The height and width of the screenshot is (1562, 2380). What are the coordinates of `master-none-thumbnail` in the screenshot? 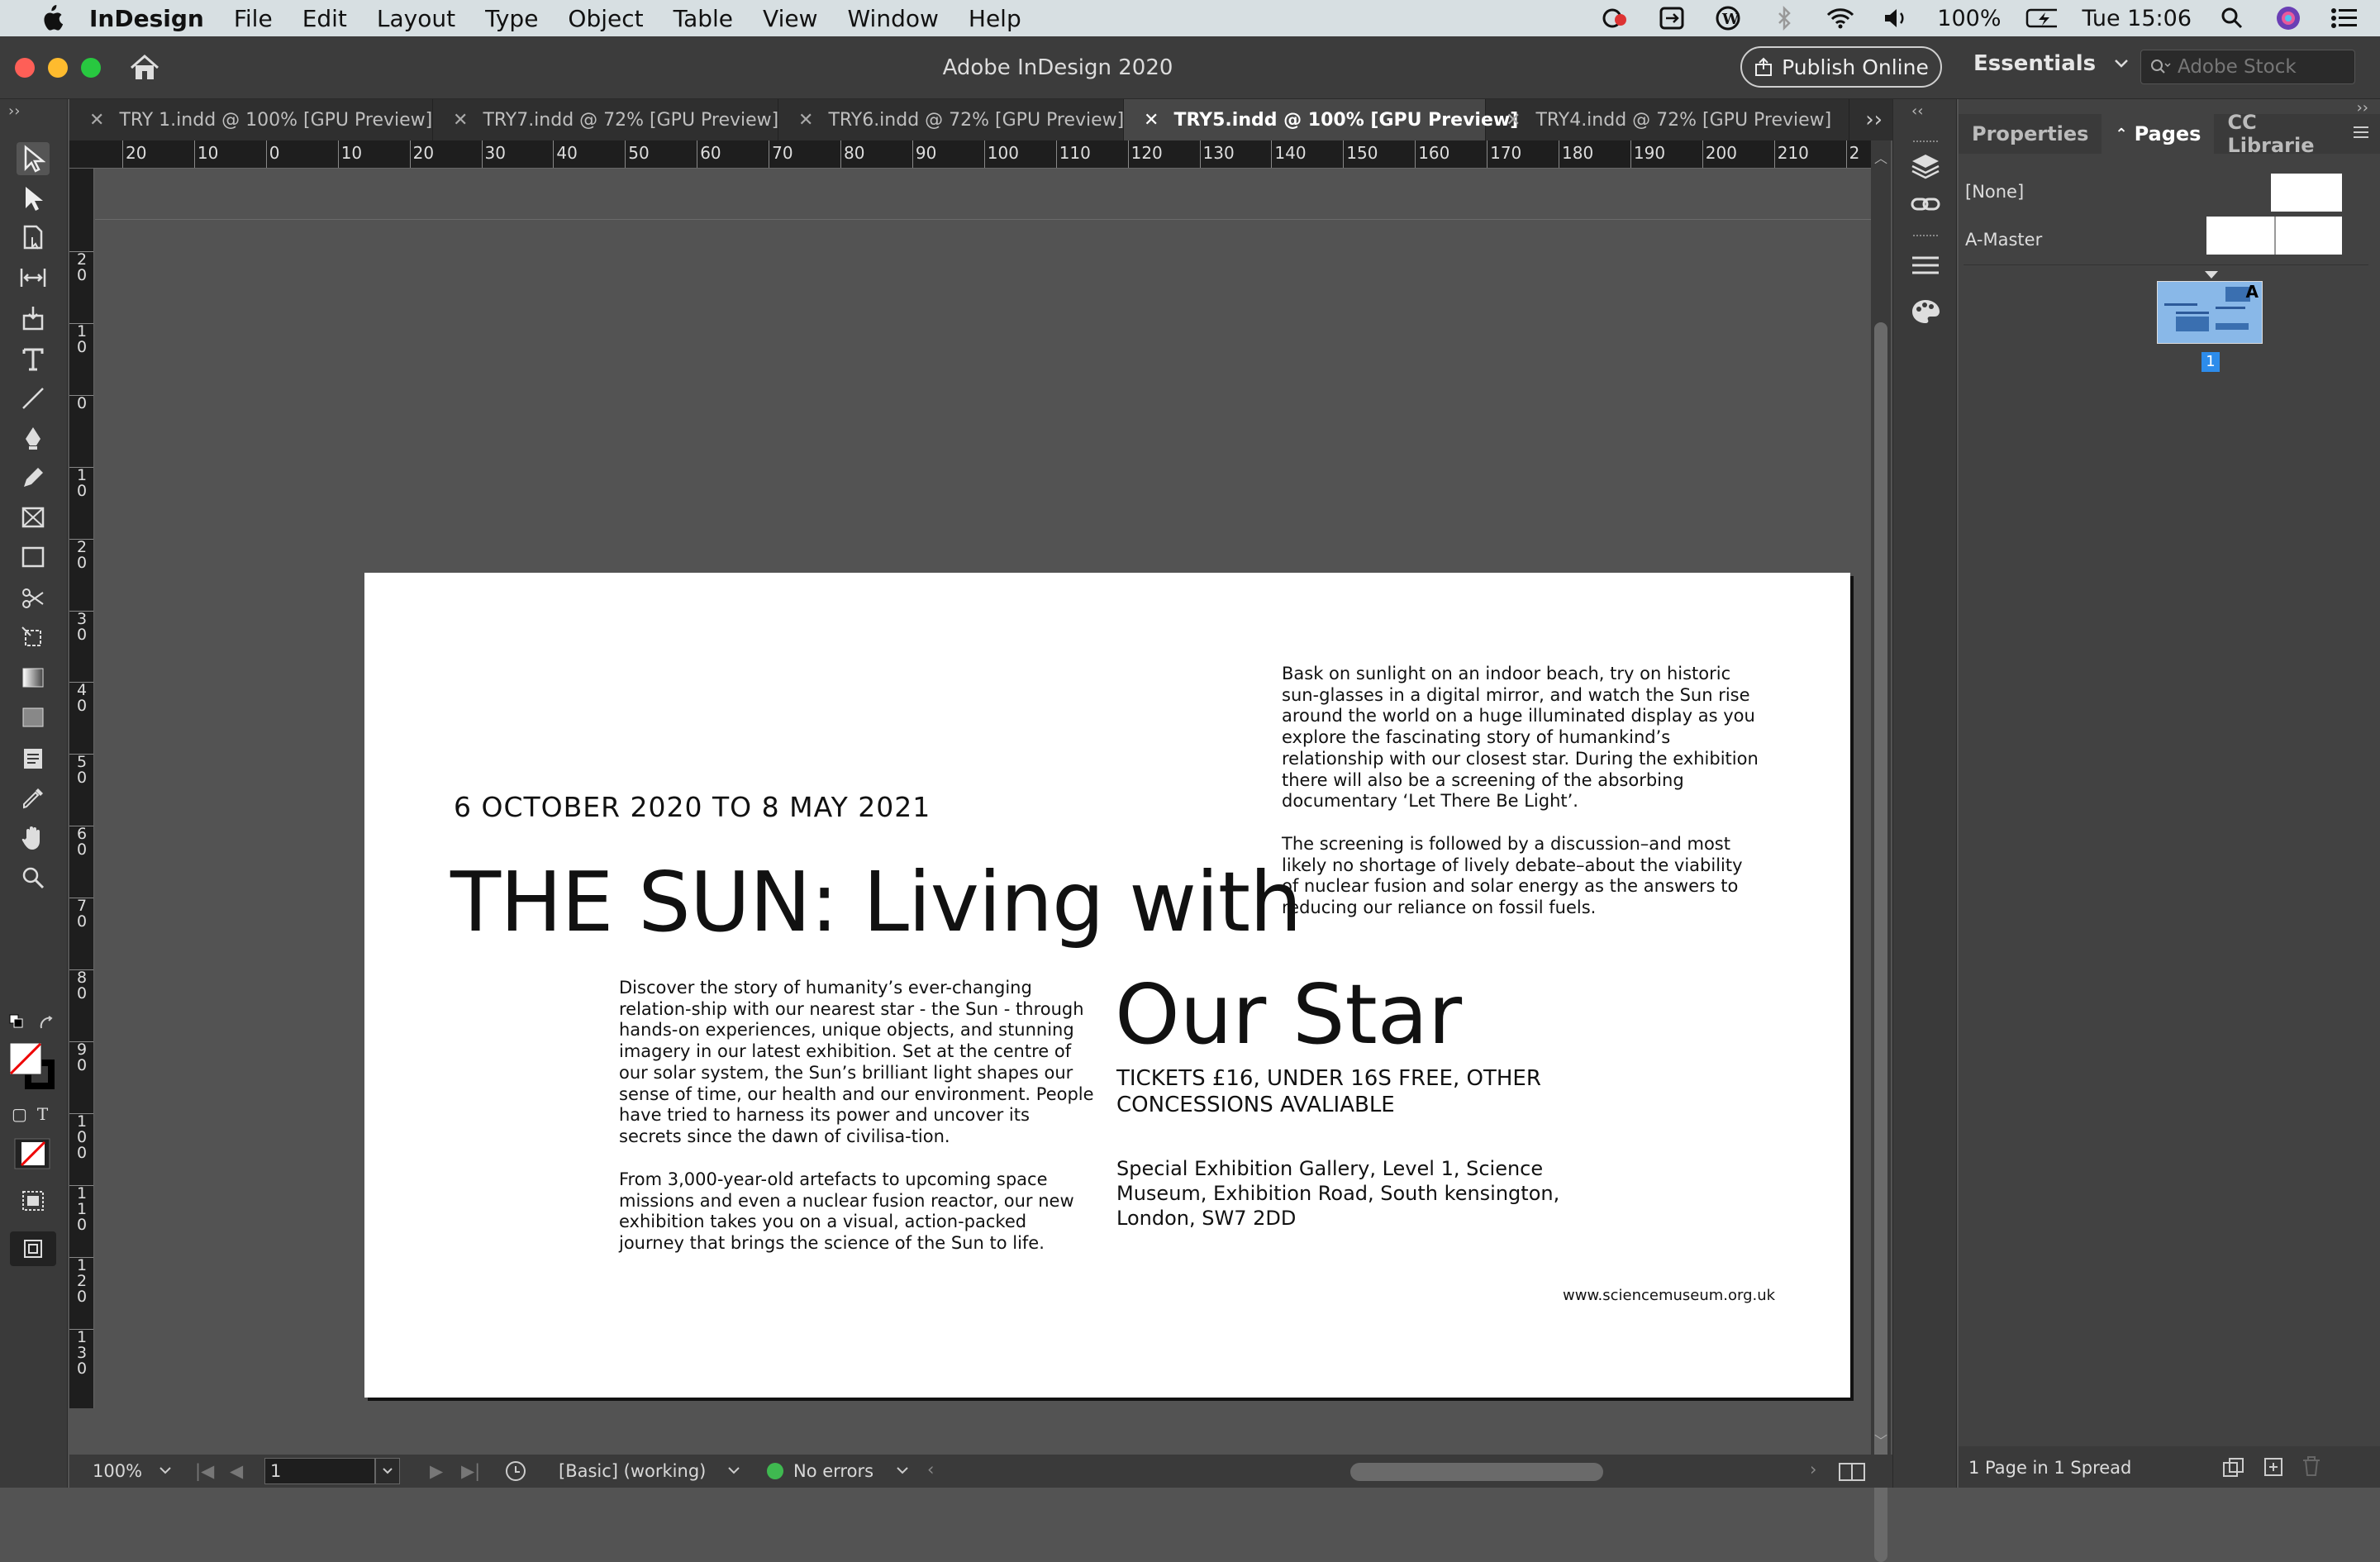 It's located at (2306, 193).